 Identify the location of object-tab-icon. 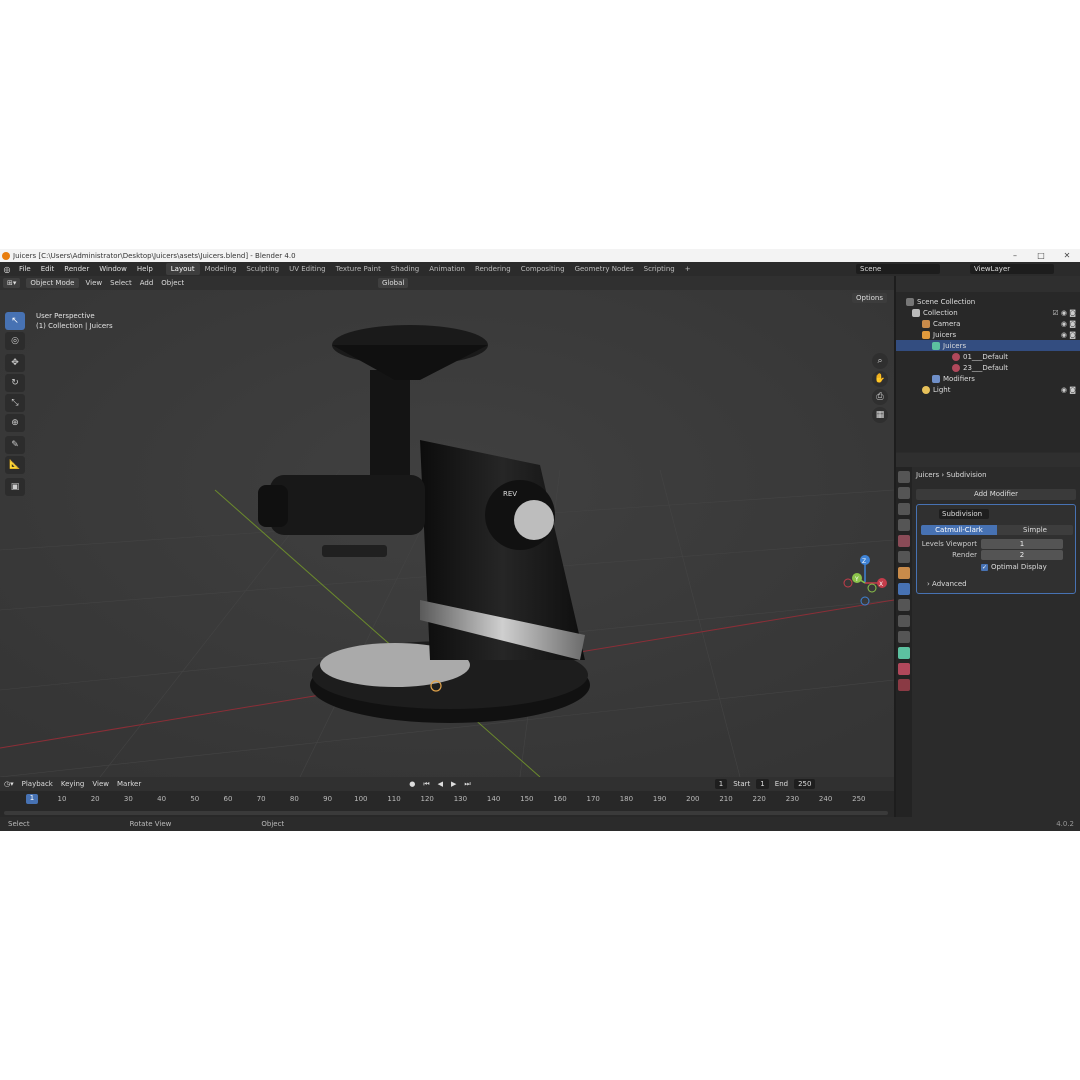
(904, 573).